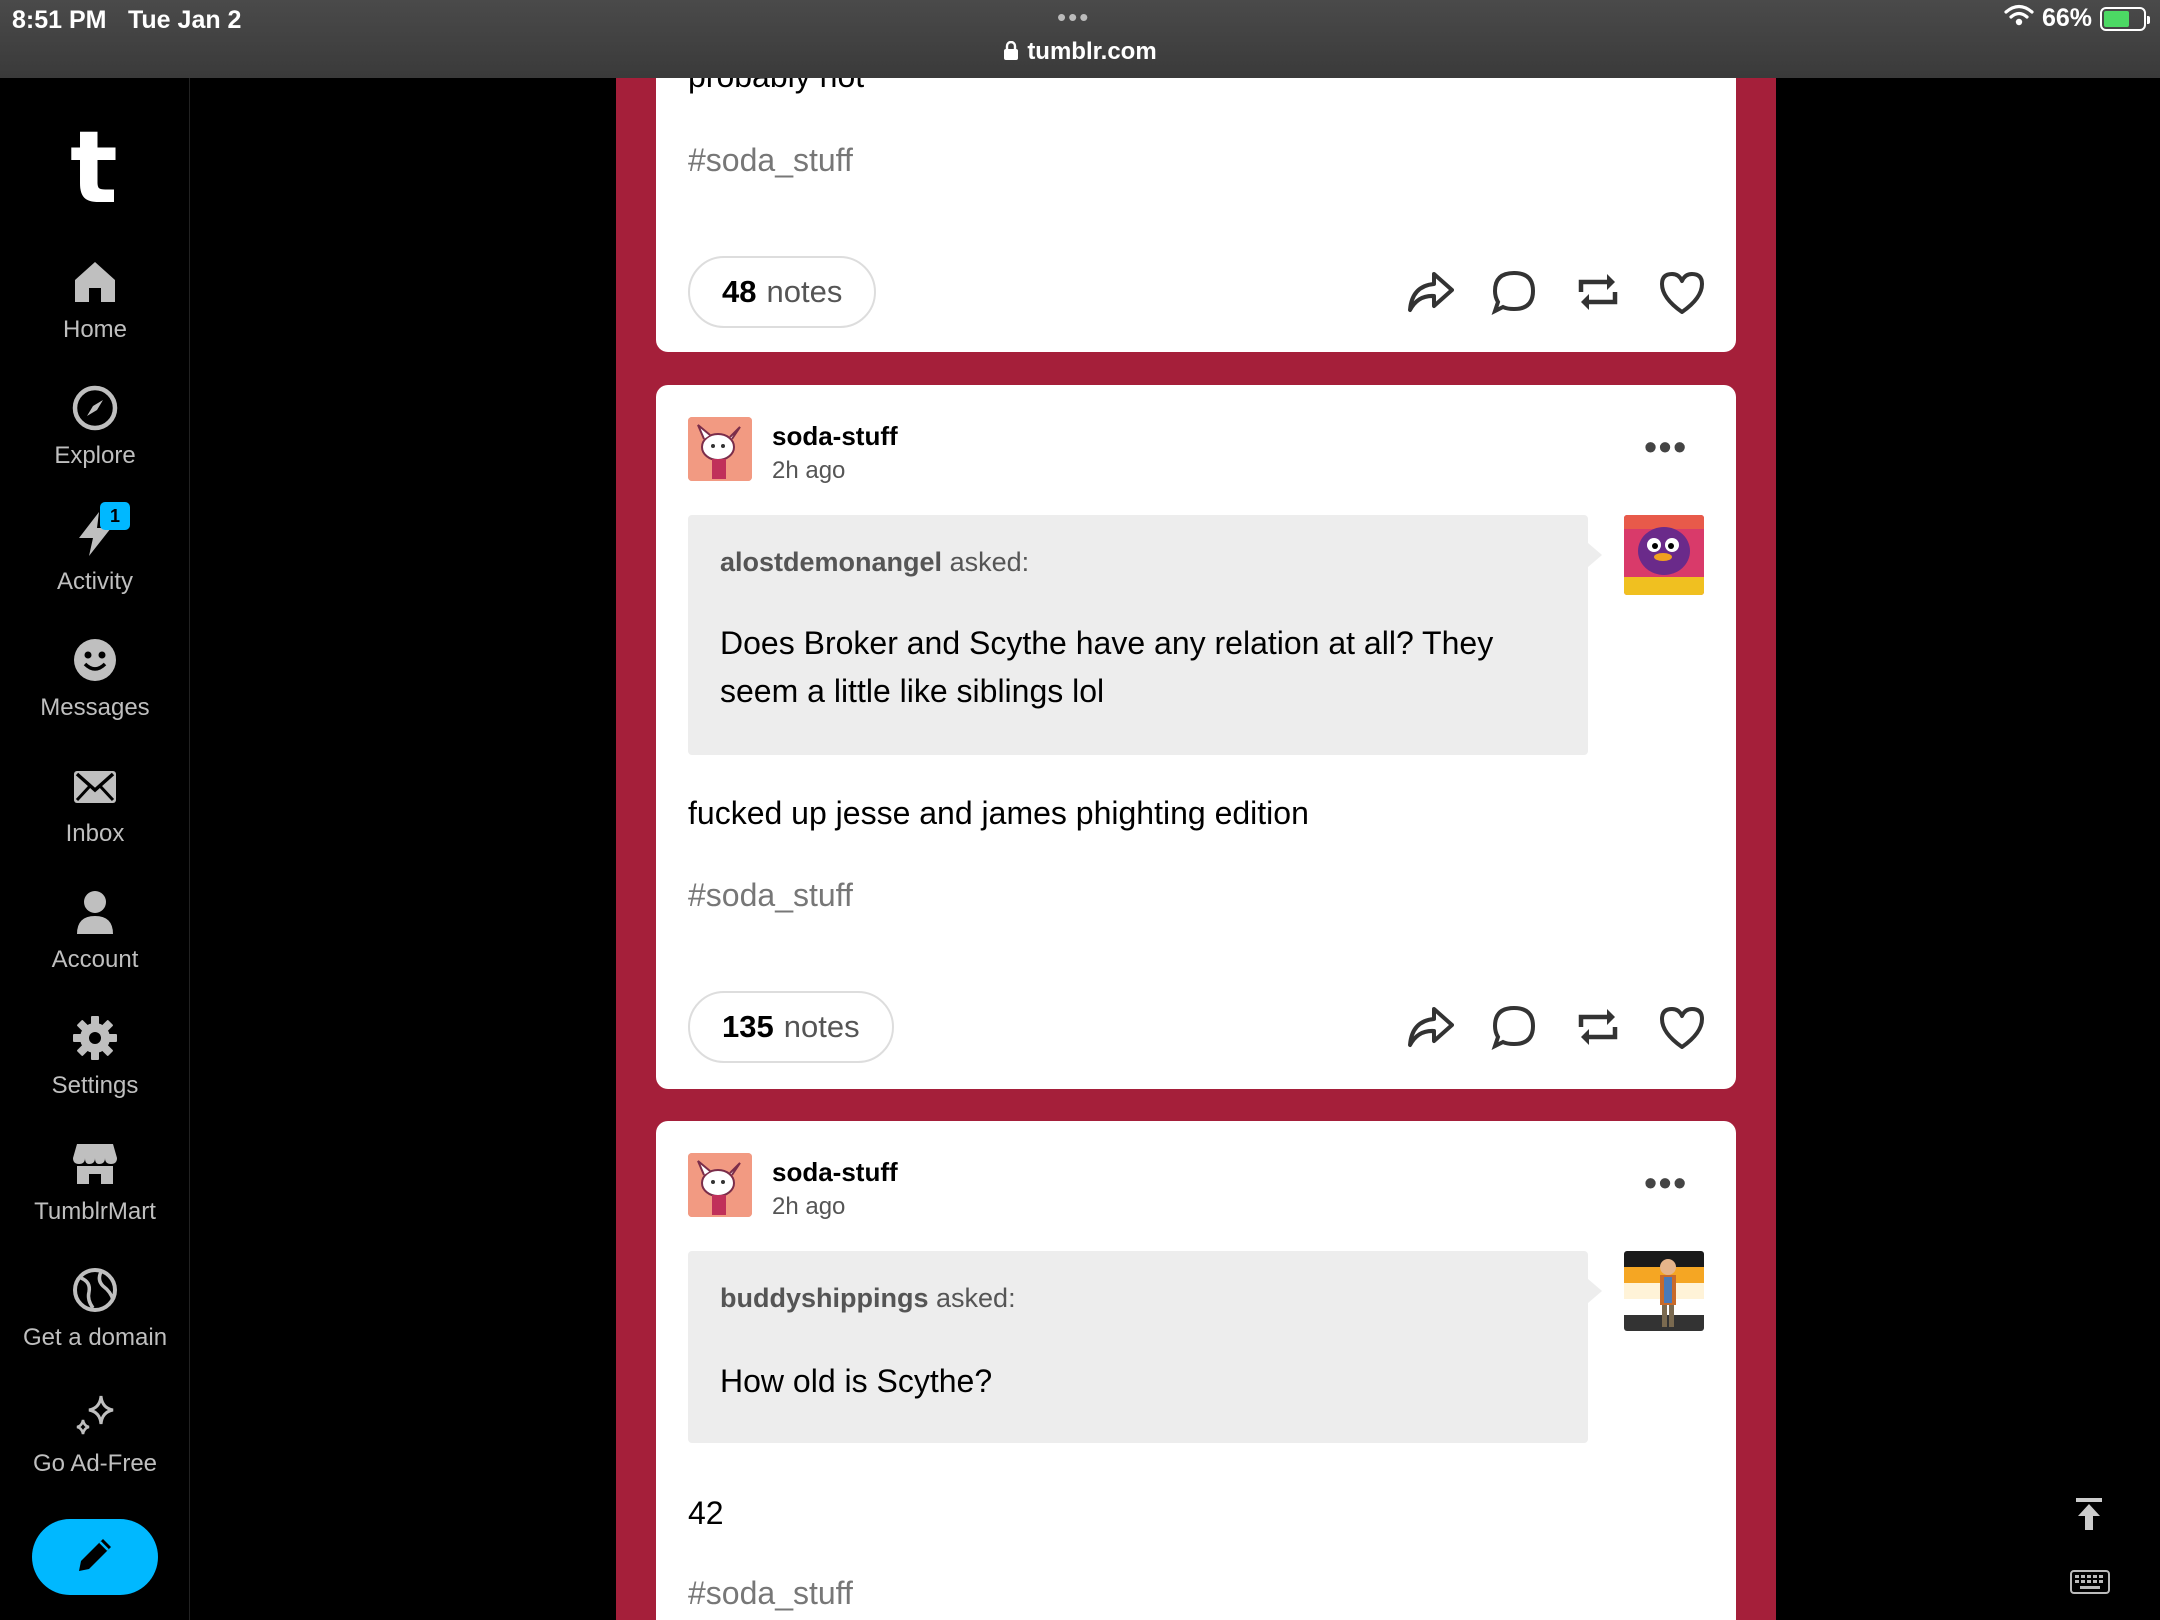 The width and height of the screenshot is (2160, 1620). I want to click on store-icon, so click(95, 1160).